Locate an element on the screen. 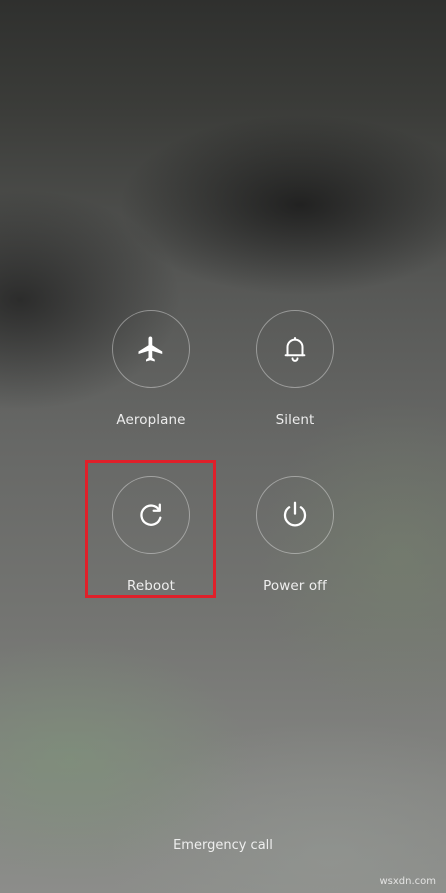 This screenshot has width=446, height=893. silent-action: Silent is located at coordinates (295, 369).